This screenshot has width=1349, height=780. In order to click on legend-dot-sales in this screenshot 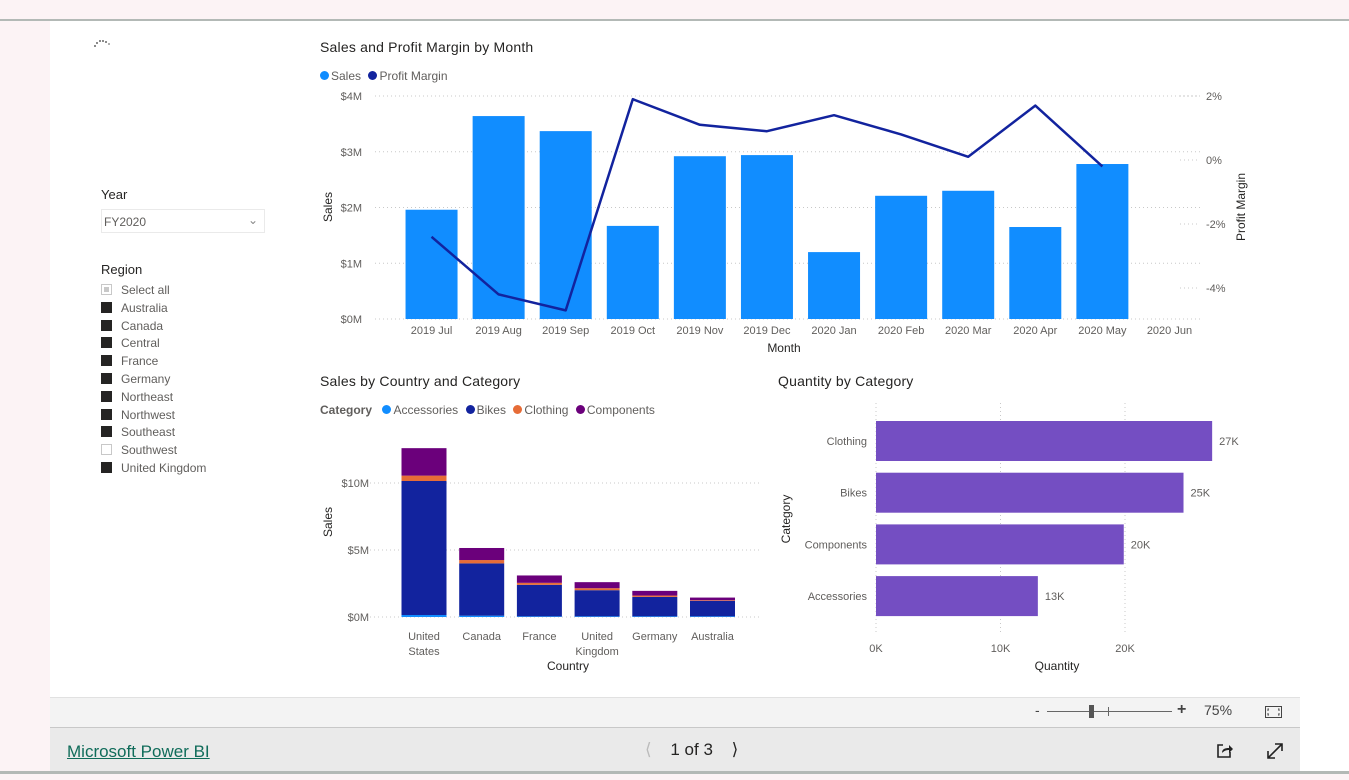, I will do `click(324, 75)`.